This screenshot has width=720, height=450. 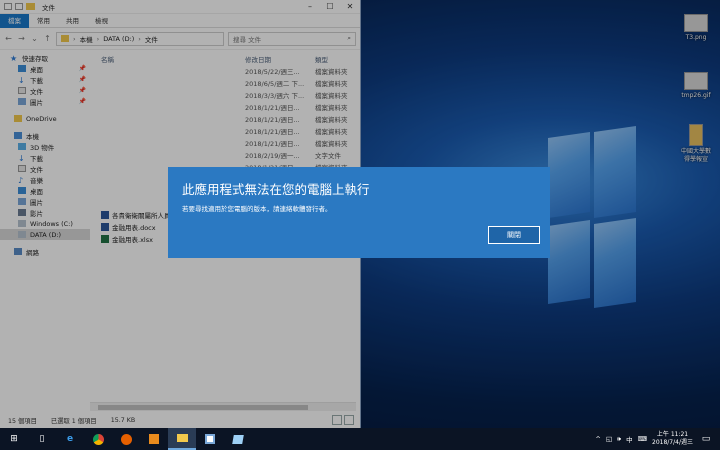 What do you see at coordinates (98, 439) in the screenshot?
I see `chrome-icon` at bounding box center [98, 439].